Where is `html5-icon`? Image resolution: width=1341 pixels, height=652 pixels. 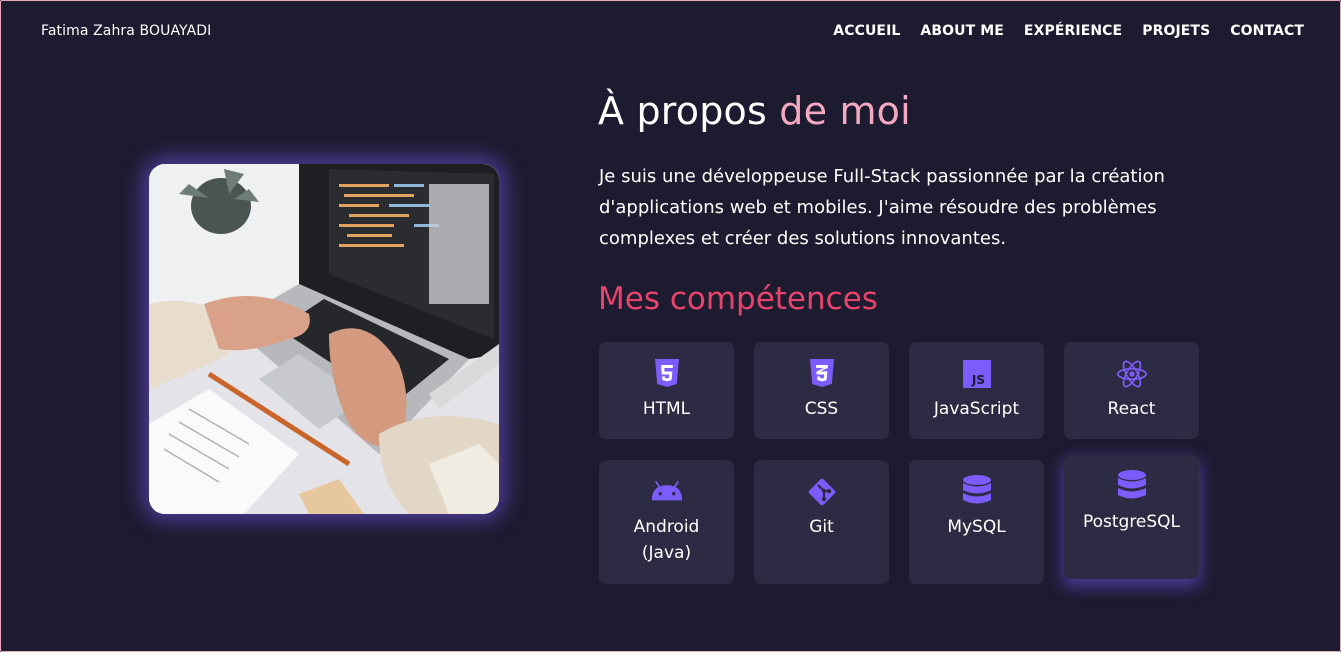
html5-icon is located at coordinates (667, 374).